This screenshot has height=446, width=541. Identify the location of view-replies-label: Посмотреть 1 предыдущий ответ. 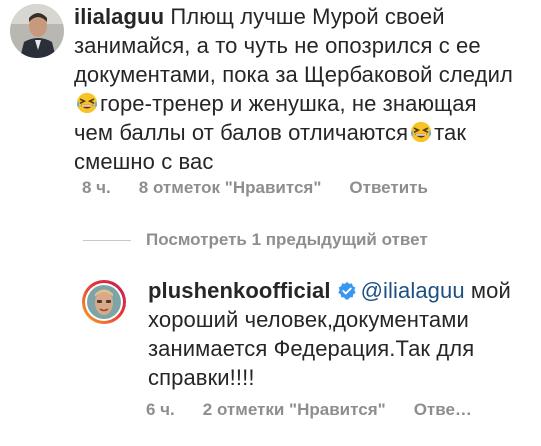
(287, 239).